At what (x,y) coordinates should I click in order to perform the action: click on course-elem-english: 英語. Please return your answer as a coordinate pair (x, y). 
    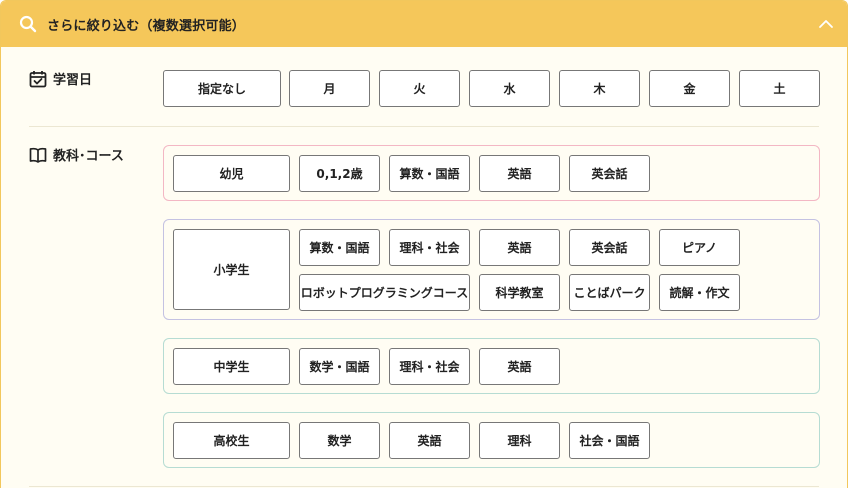
    Looking at the image, I should click on (519, 247).